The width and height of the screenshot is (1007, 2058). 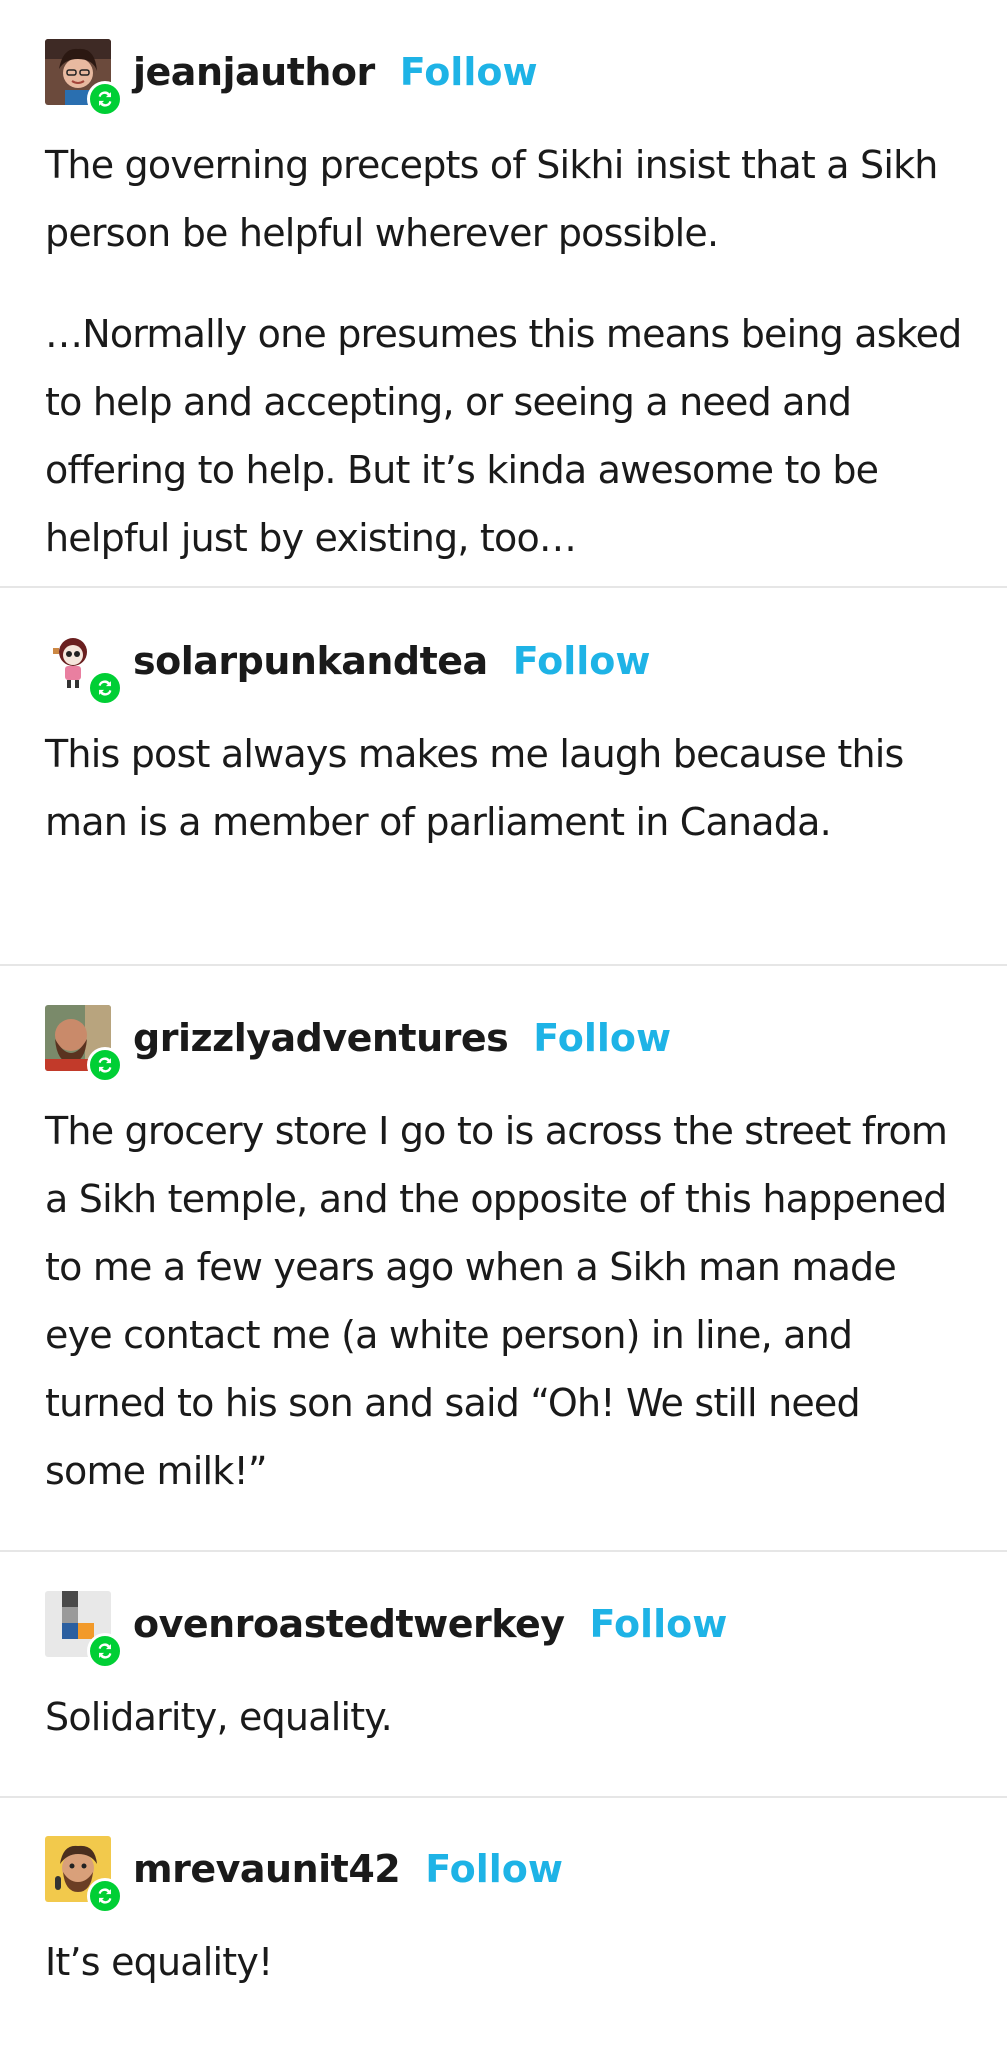 I want to click on post-header: solarpunkandtea Follow, so click(x=503, y=664).